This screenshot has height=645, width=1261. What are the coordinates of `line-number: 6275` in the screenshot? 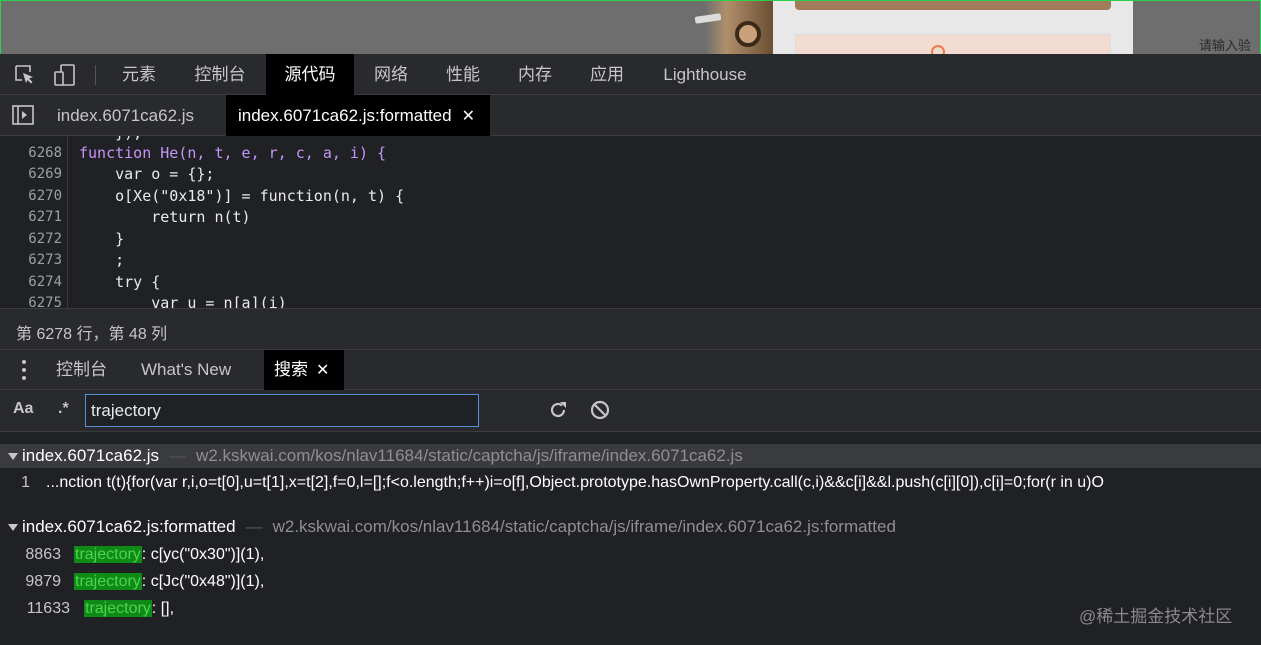 It's located at (45, 301).